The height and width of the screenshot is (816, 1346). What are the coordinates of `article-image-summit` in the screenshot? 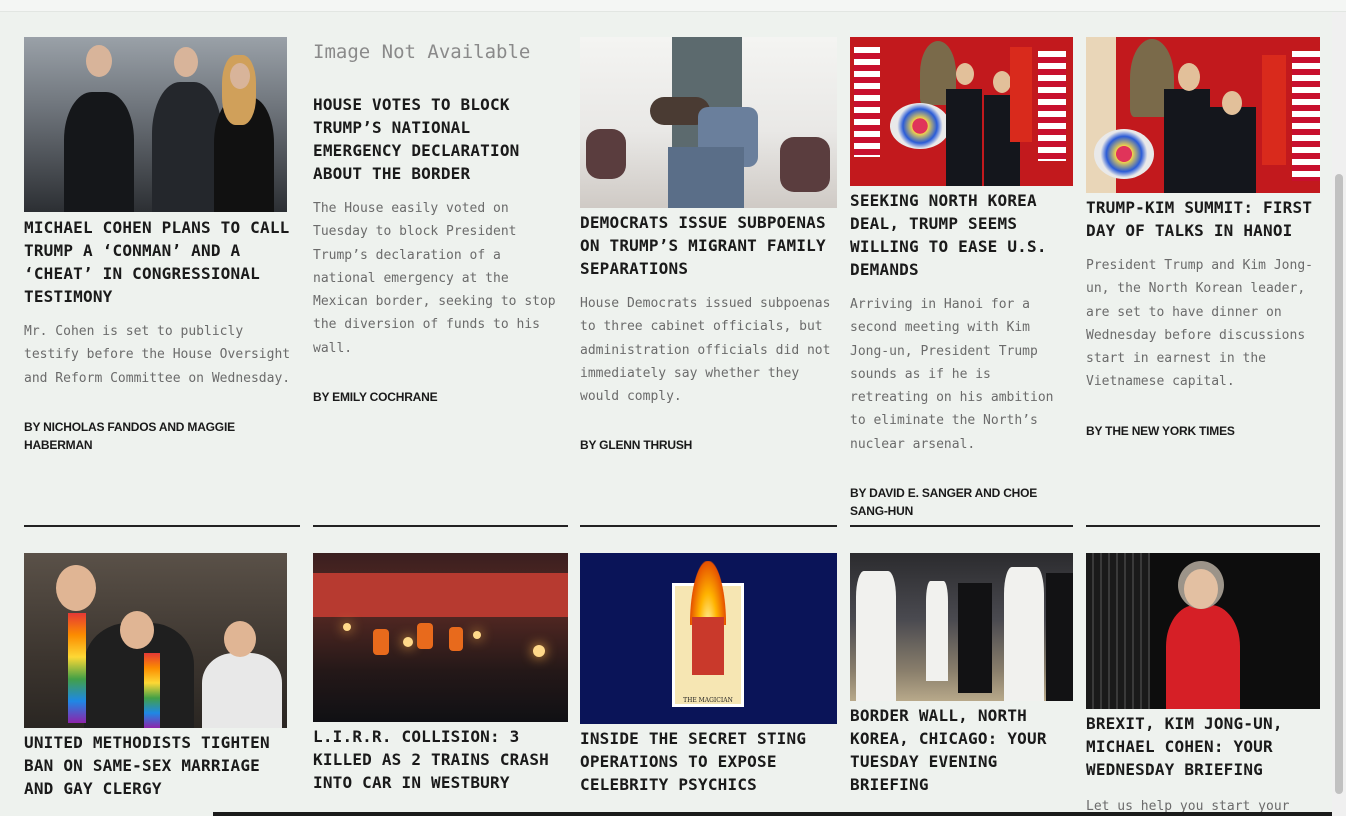 It's located at (1203, 115).